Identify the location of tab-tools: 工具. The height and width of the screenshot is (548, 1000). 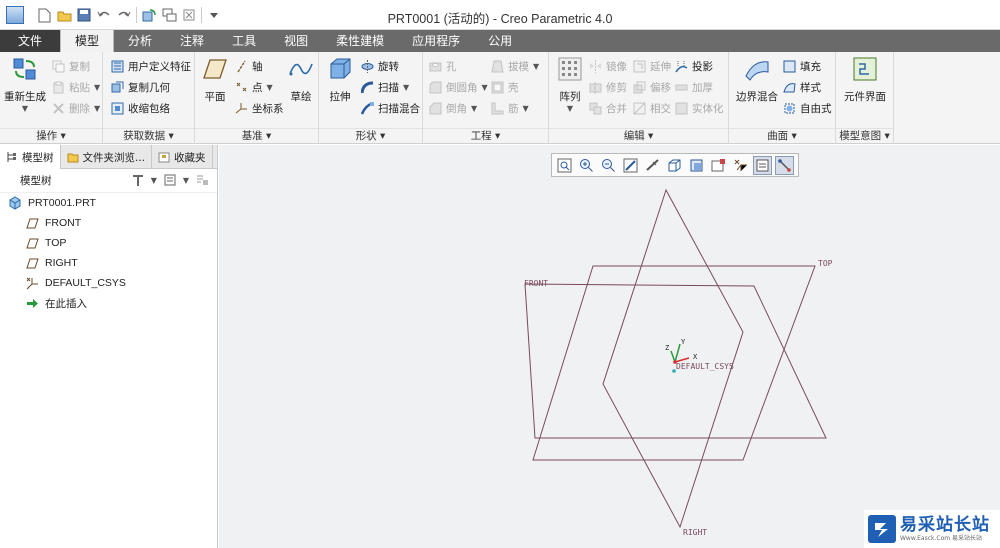
(244, 41).